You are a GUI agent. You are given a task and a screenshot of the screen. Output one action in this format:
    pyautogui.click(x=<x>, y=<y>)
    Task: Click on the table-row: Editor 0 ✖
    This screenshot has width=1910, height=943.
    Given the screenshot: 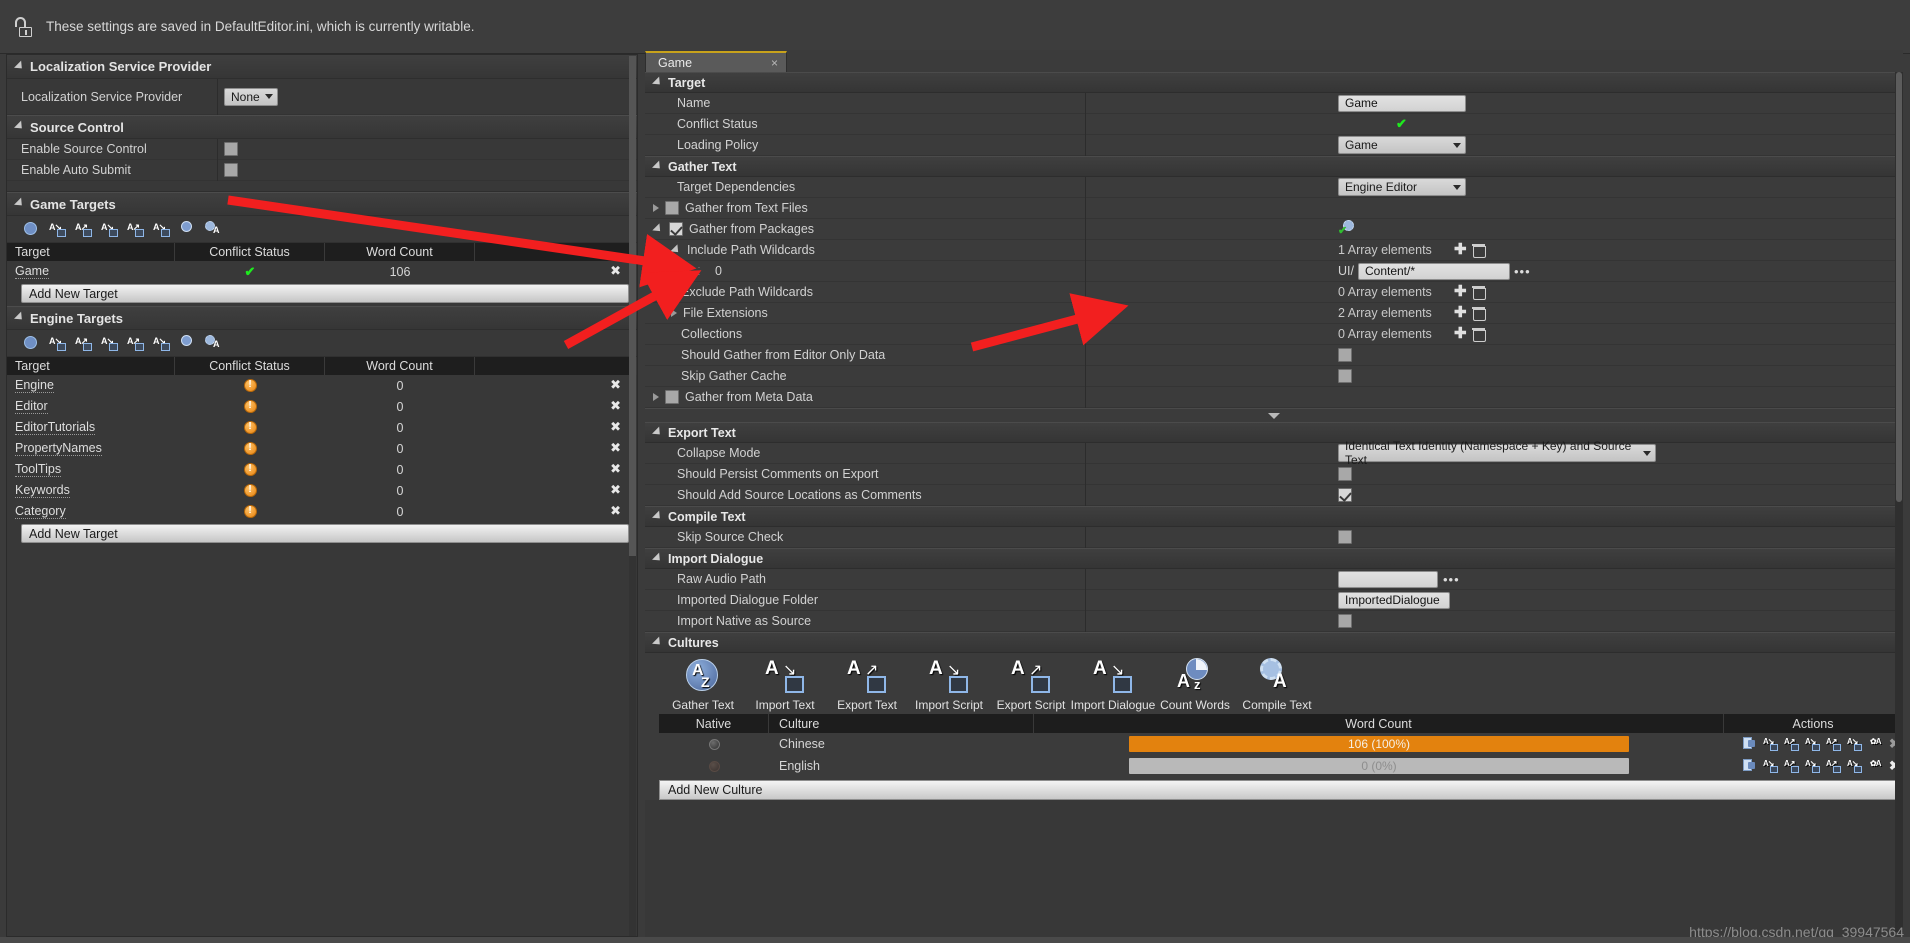 What is the action you would take?
    pyautogui.click(x=322, y=406)
    